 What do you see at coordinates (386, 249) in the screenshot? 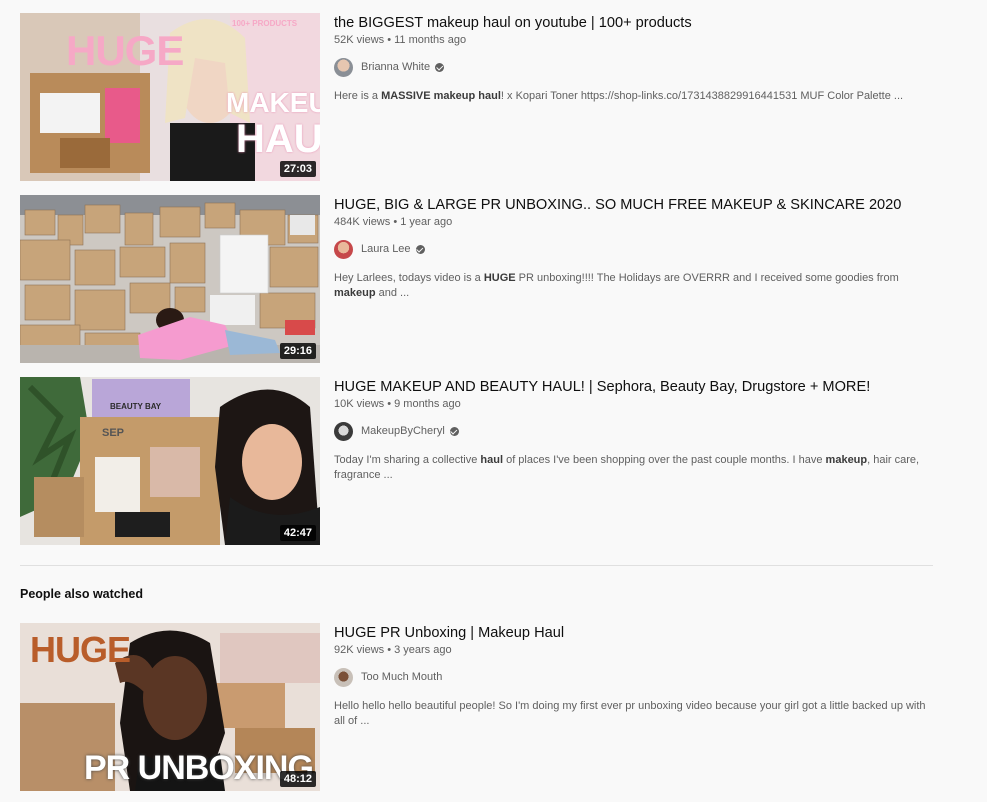
I see `channel-name: Laura Lee` at bounding box center [386, 249].